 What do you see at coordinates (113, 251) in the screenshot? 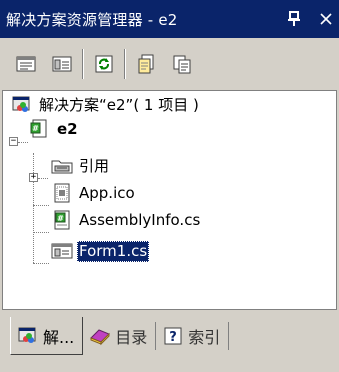
I see `form1-label: Form1.cs` at bounding box center [113, 251].